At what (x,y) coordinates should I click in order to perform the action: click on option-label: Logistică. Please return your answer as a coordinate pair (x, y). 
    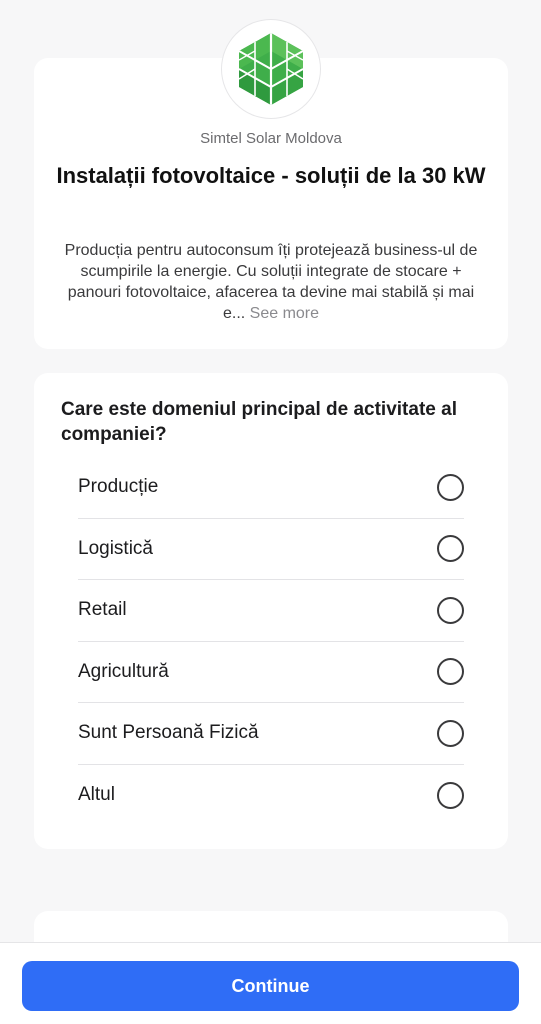
    Looking at the image, I should click on (115, 548).